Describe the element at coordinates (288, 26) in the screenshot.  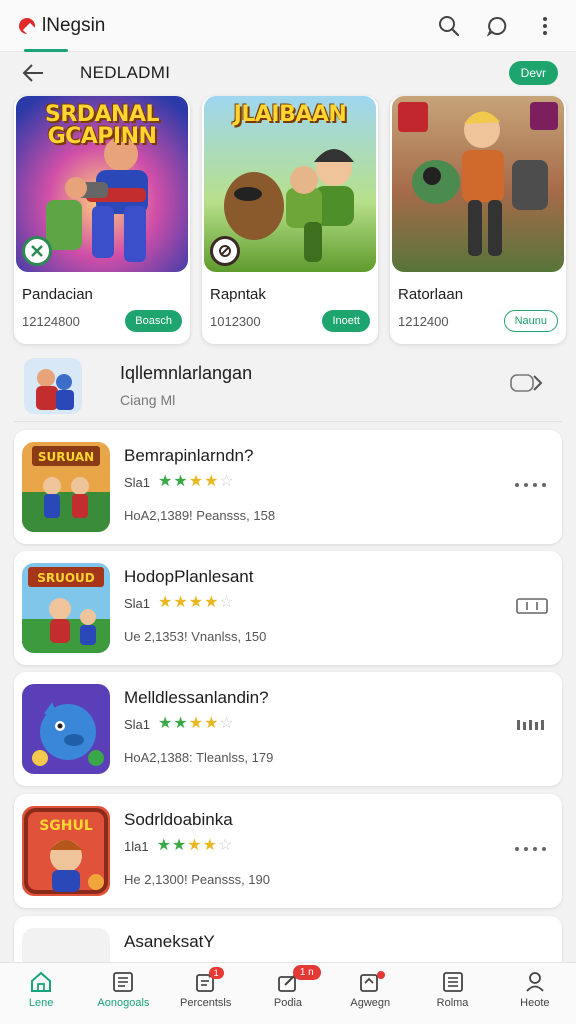
I see `top-app-bar: lNegsin` at that location.